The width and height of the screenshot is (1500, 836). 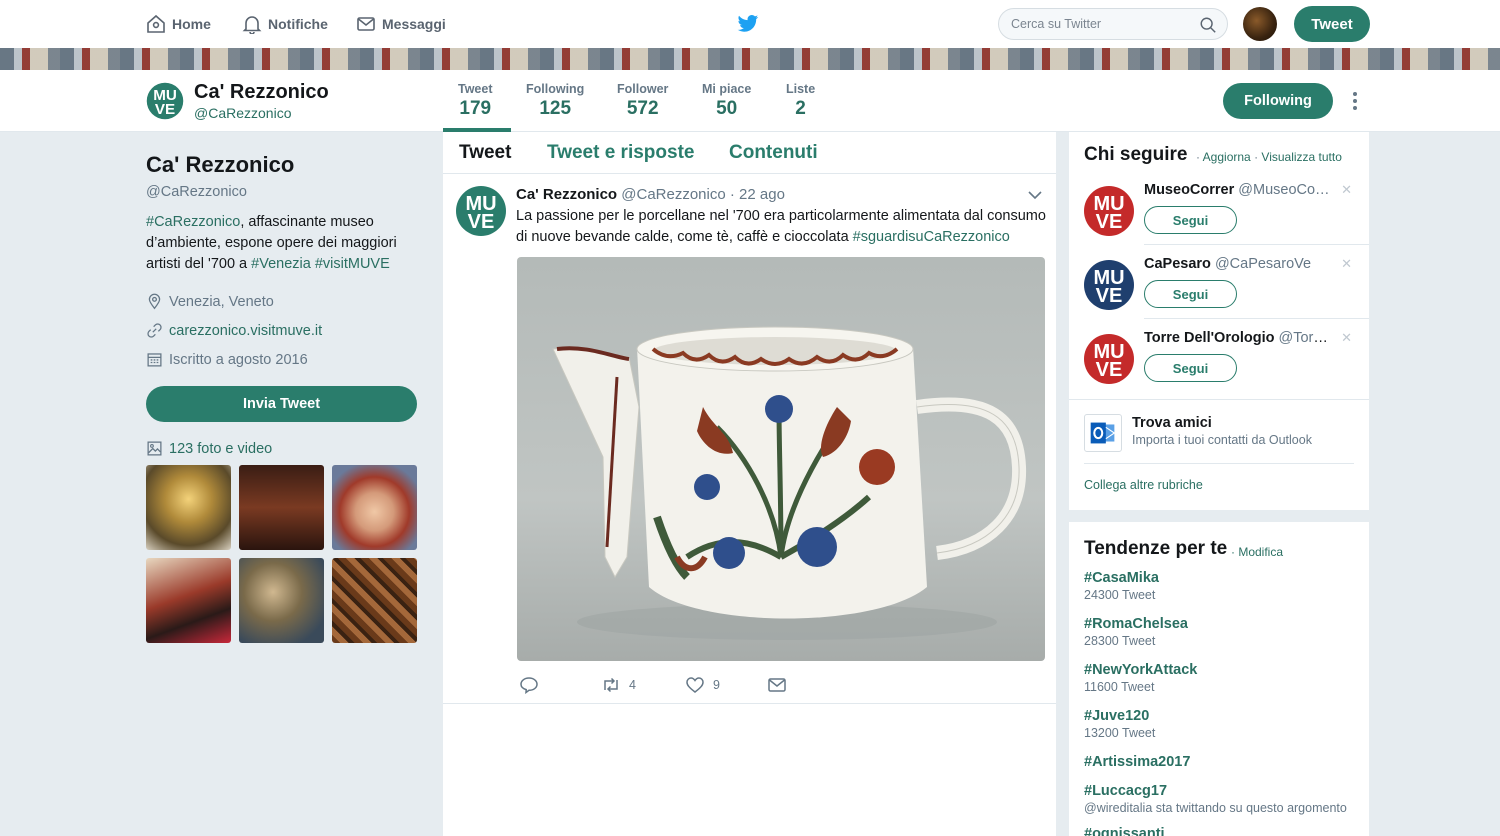 I want to click on bio-hashtag: #visitMUVE, so click(x=352, y=264).